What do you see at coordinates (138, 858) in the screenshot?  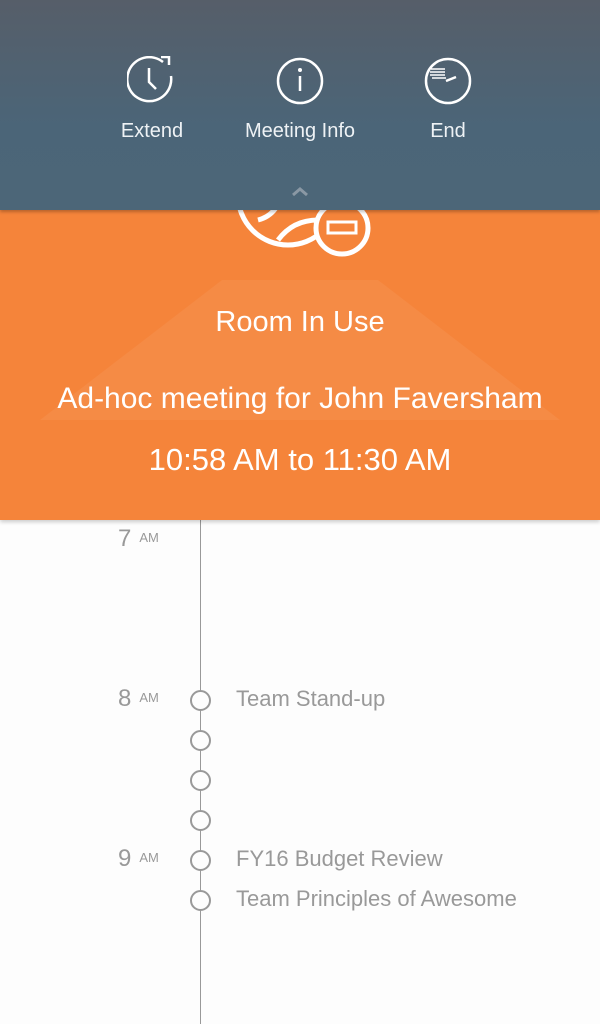 I see `hour-label: 9 AM` at bounding box center [138, 858].